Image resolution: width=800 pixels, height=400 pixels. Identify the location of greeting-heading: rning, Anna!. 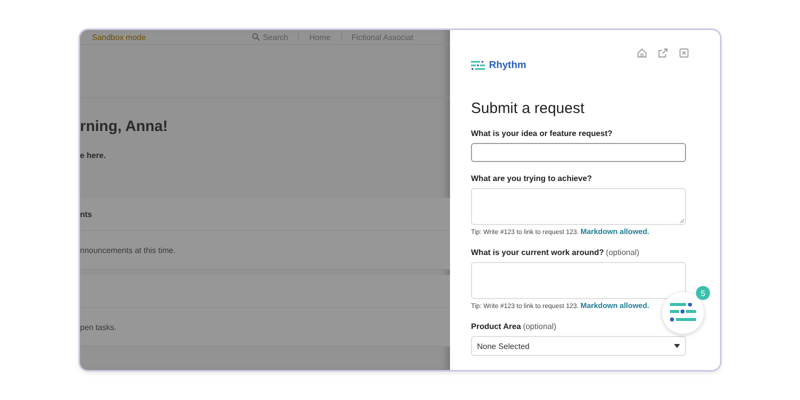
(124, 126).